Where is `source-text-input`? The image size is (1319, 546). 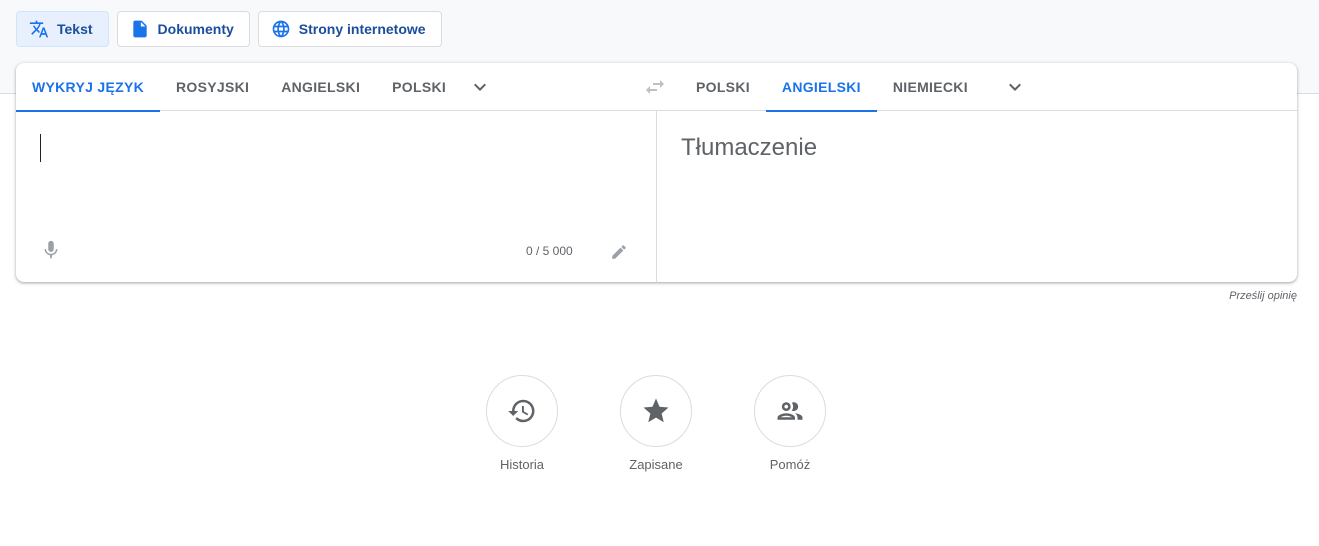 source-text-input is located at coordinates (322, 145).